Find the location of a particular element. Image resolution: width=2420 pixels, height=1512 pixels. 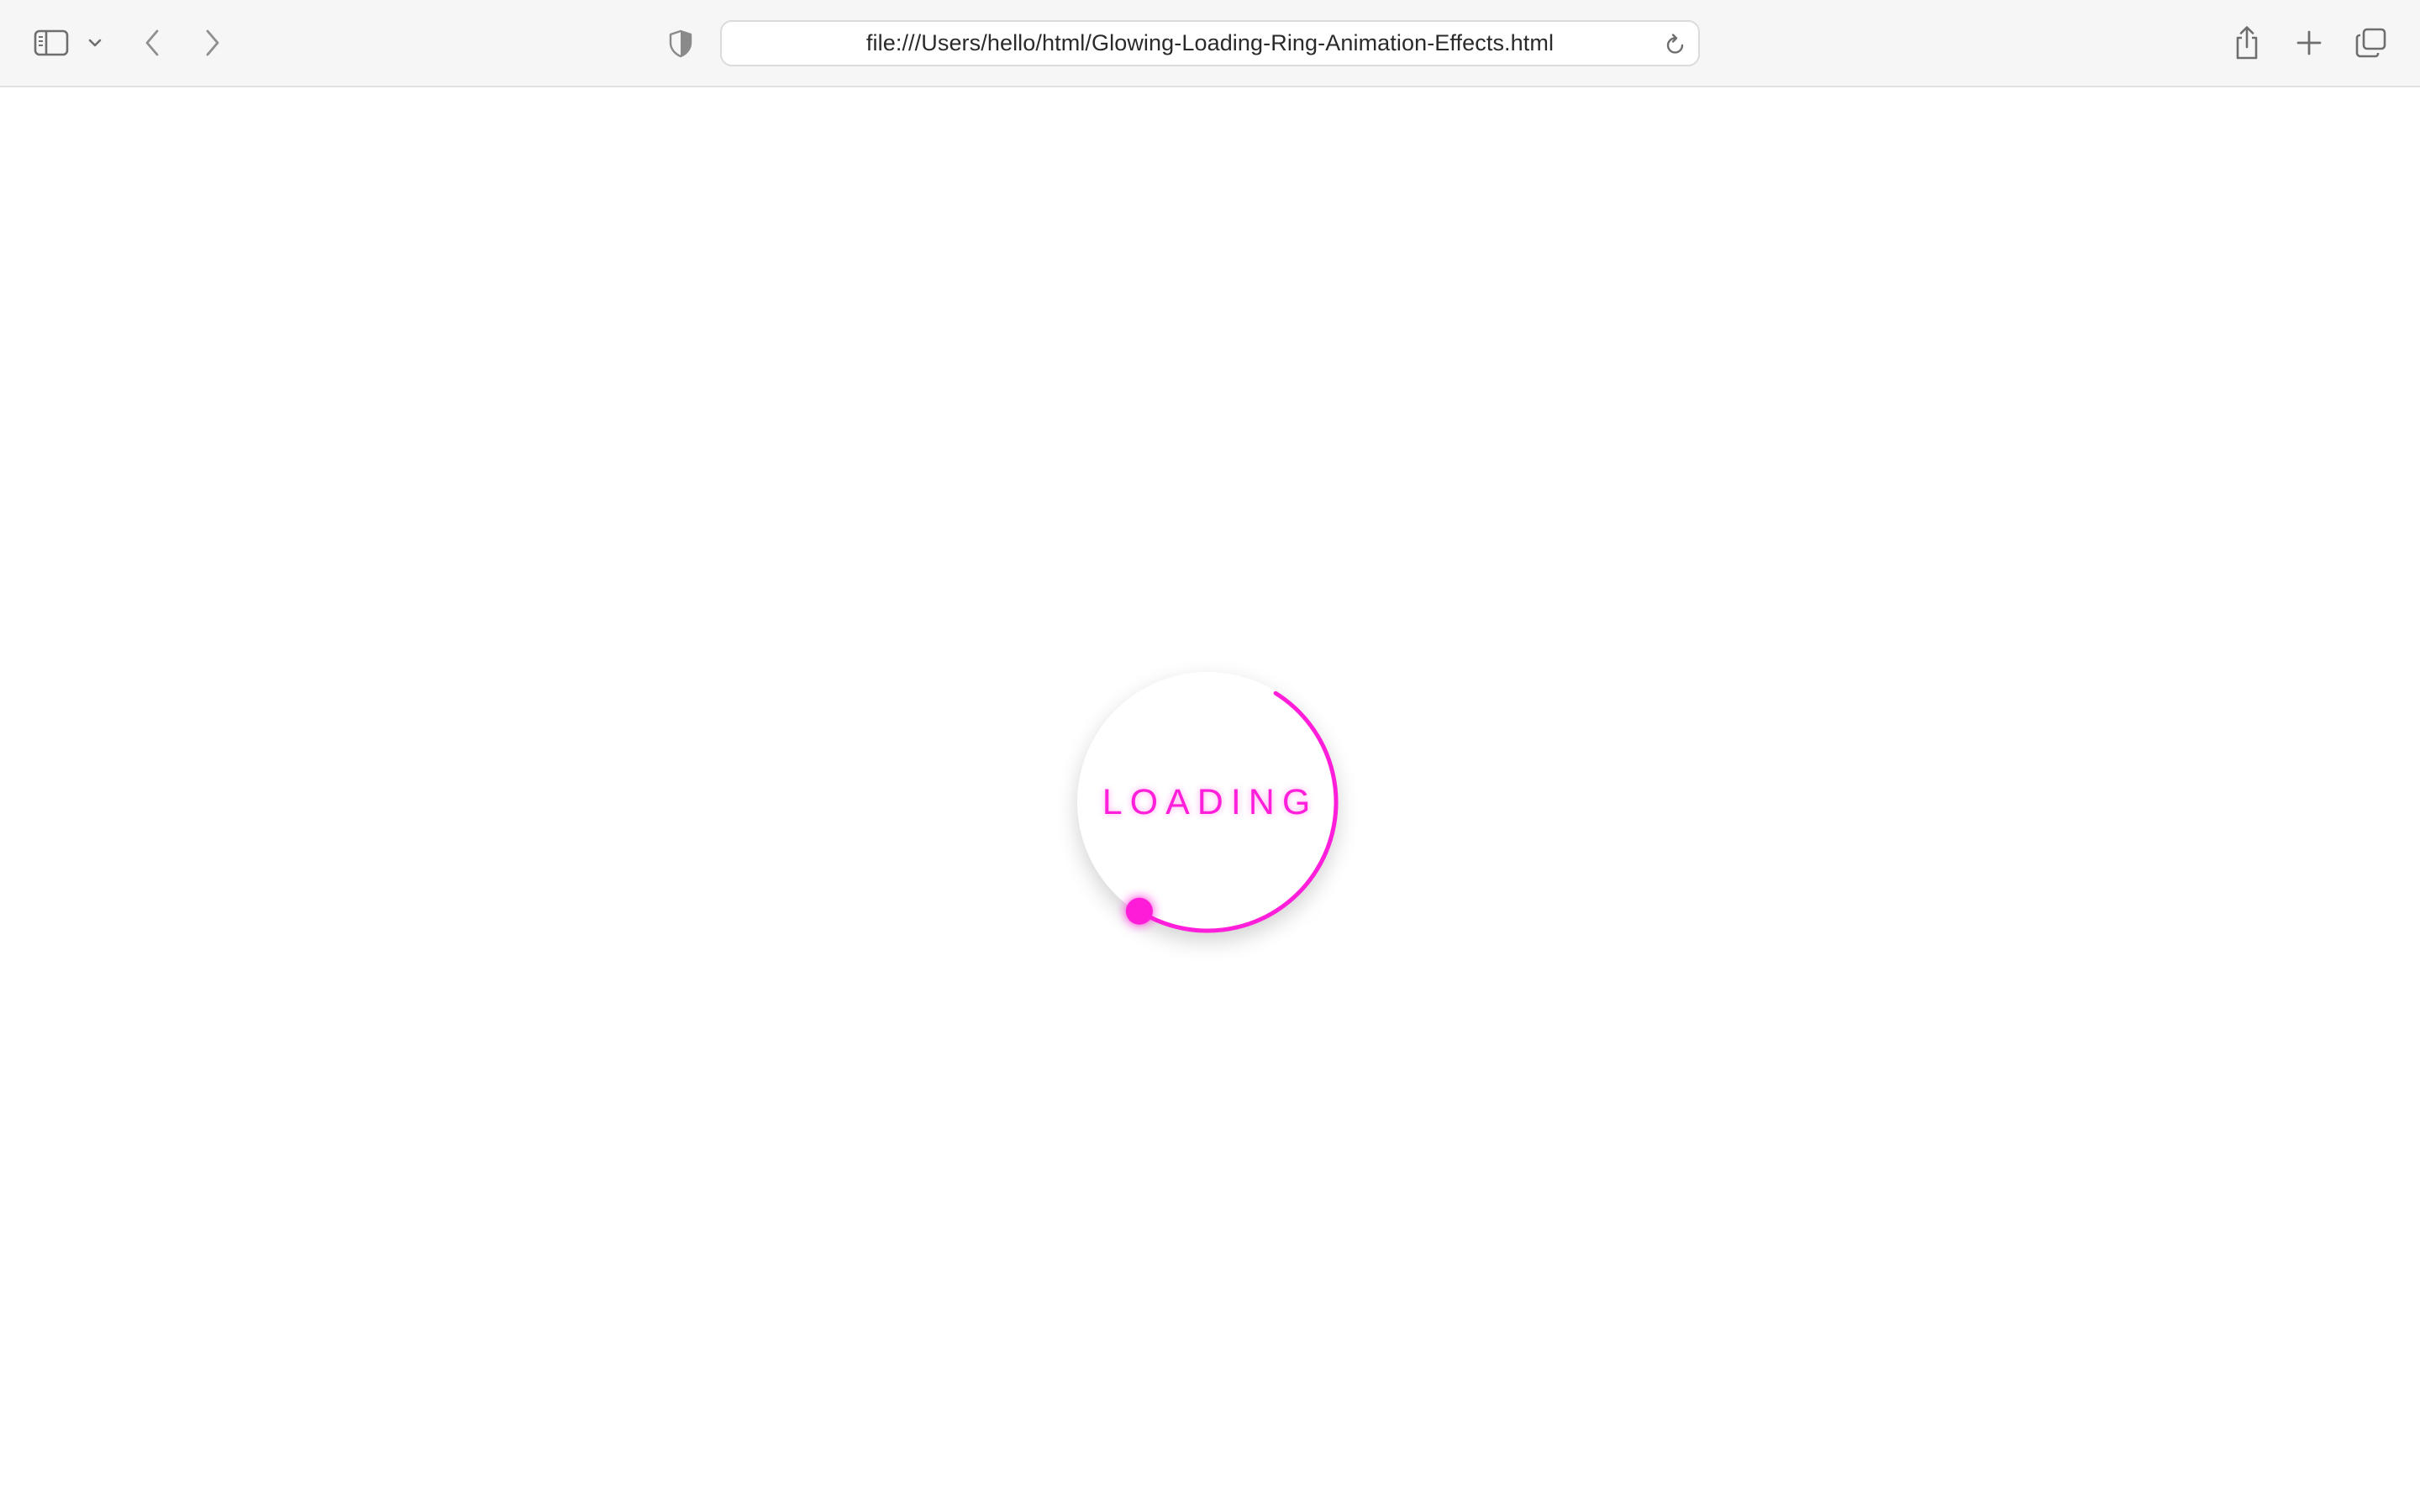

sidebar-button is located at coordinates (52, 43).